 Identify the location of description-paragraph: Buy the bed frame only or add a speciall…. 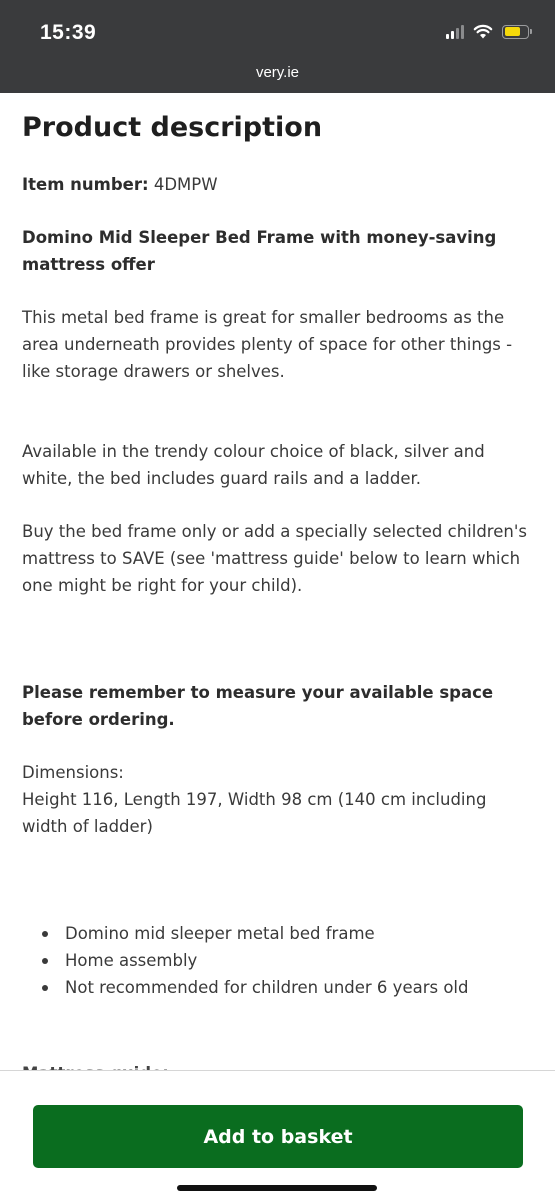
(274, 558).